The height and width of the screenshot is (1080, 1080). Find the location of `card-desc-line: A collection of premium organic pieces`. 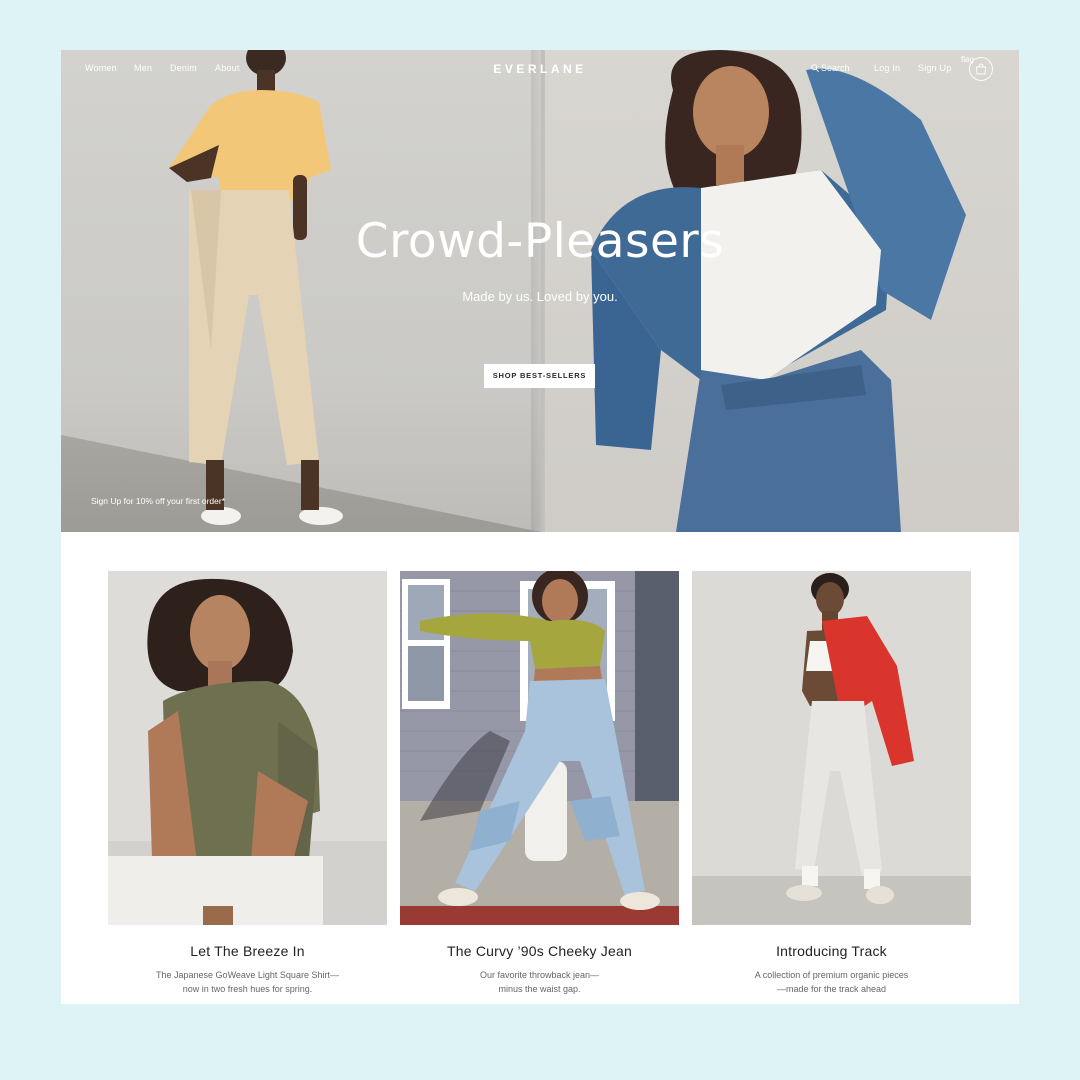

card-desc-line: A collection of premium organic pieces is located at coordinates (831, 975).